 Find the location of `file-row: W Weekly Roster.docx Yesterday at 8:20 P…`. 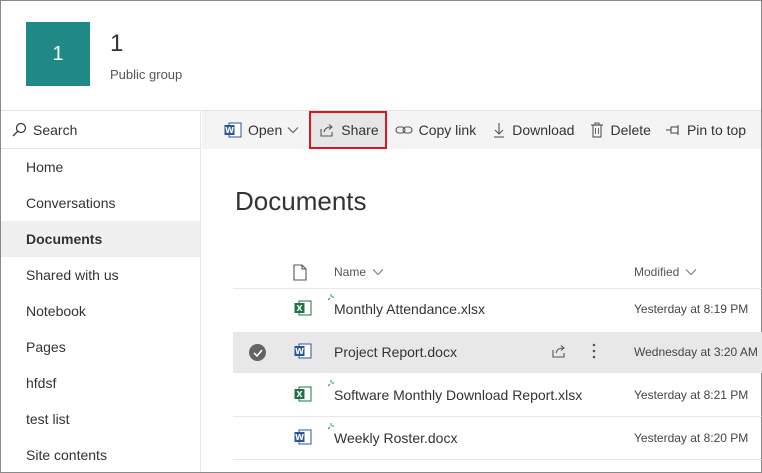

file-row: W Weekly Roster.docx Yesterday at 8:20 P… is located at coordinates (497, 438).